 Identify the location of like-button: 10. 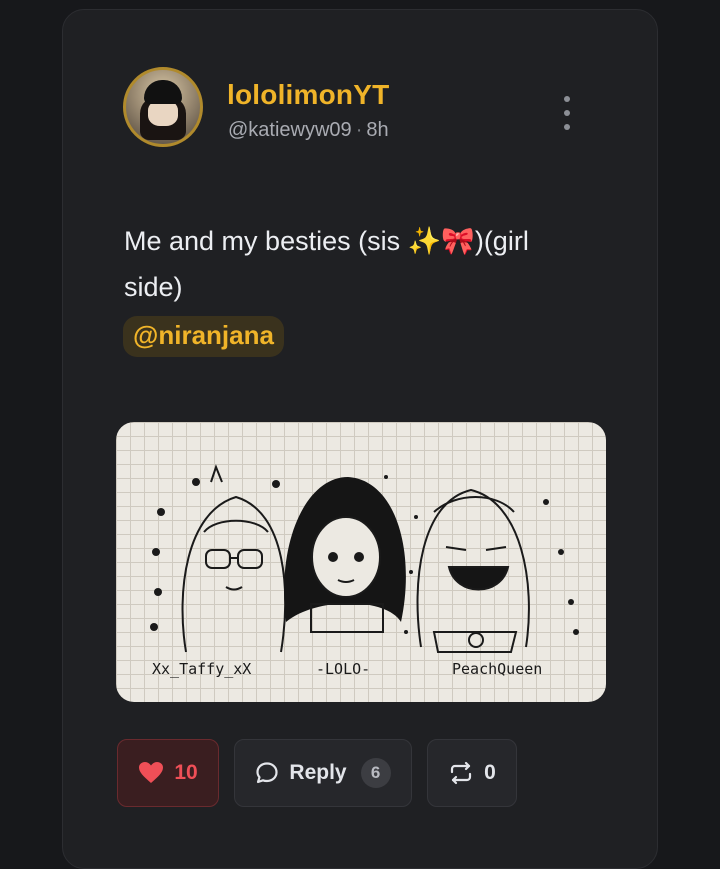
(168, 773).